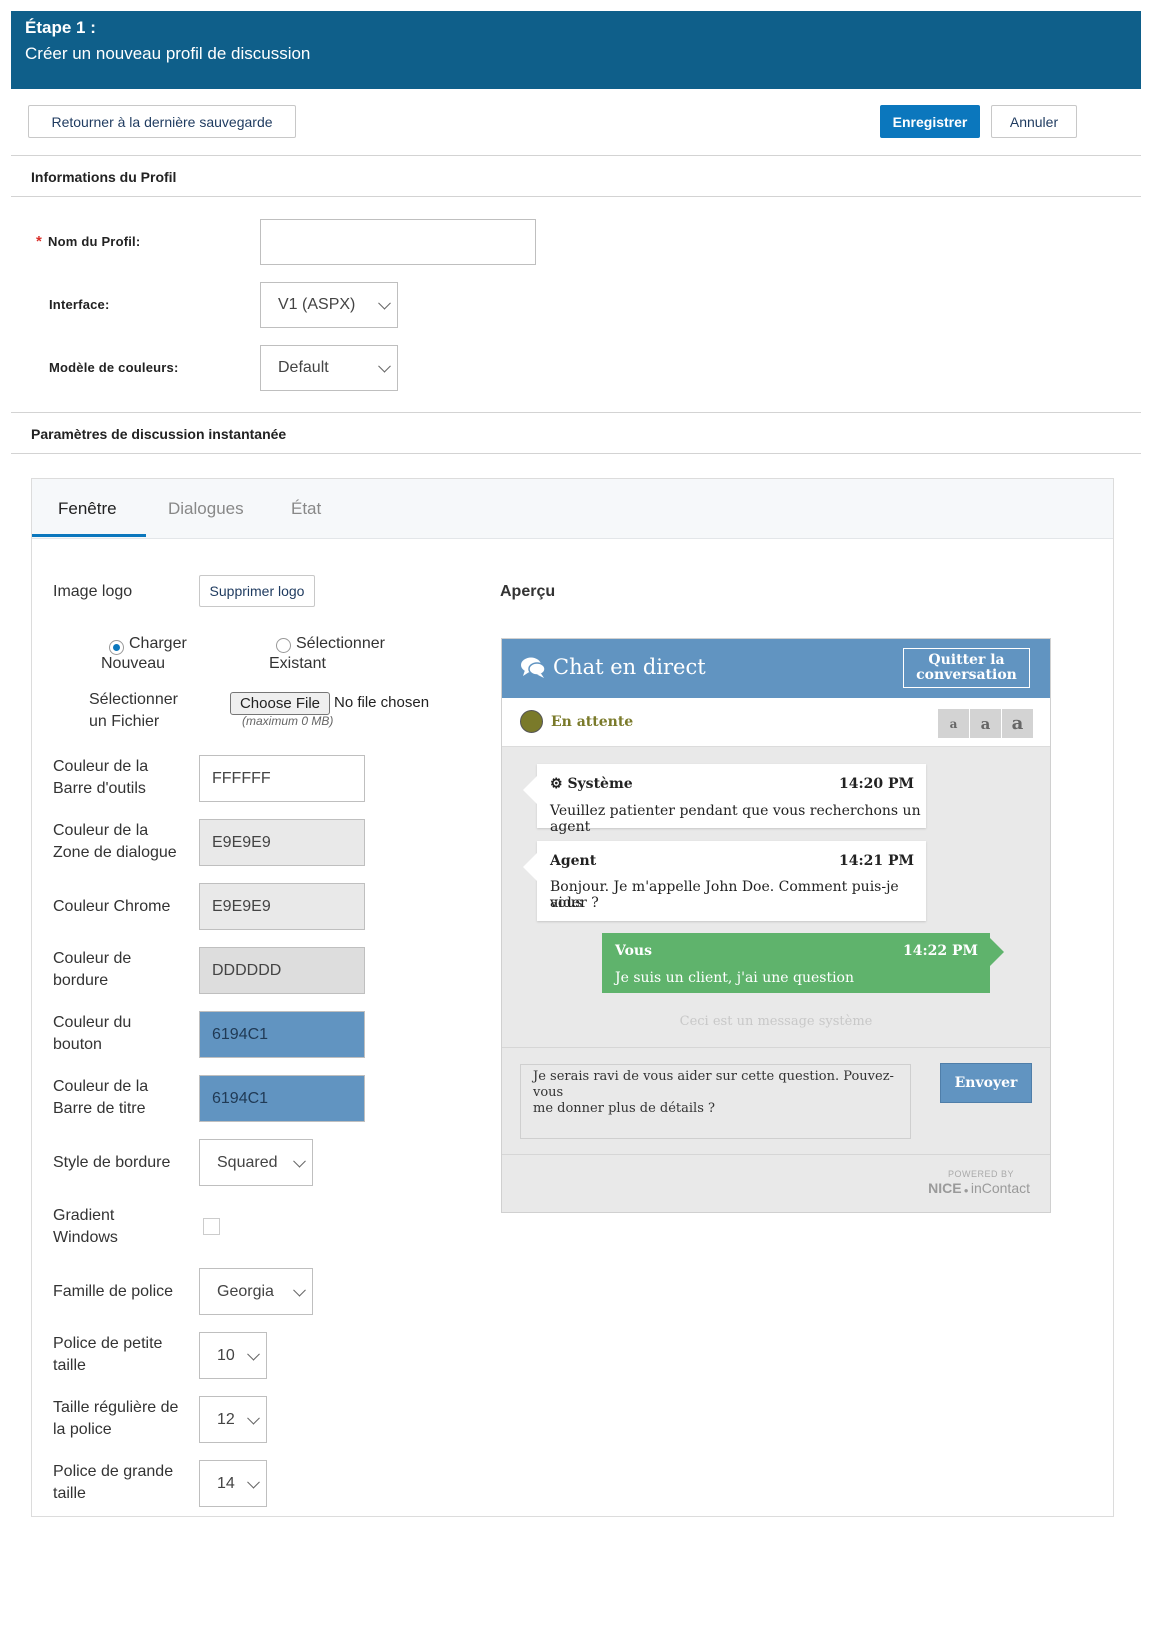  Describe the element at coordinates (556, 784) in the screenshot. I see `gear-icon: ⚙` at that location.